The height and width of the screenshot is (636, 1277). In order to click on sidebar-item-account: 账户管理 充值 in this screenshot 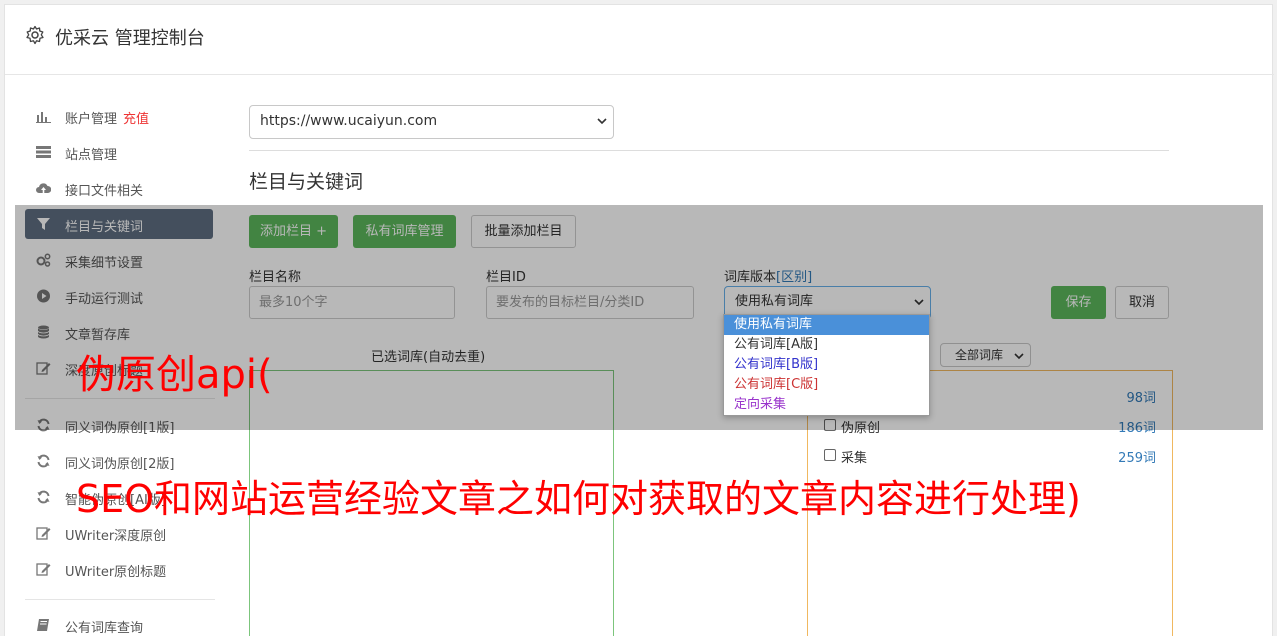, I will do `click(119, 116)`.